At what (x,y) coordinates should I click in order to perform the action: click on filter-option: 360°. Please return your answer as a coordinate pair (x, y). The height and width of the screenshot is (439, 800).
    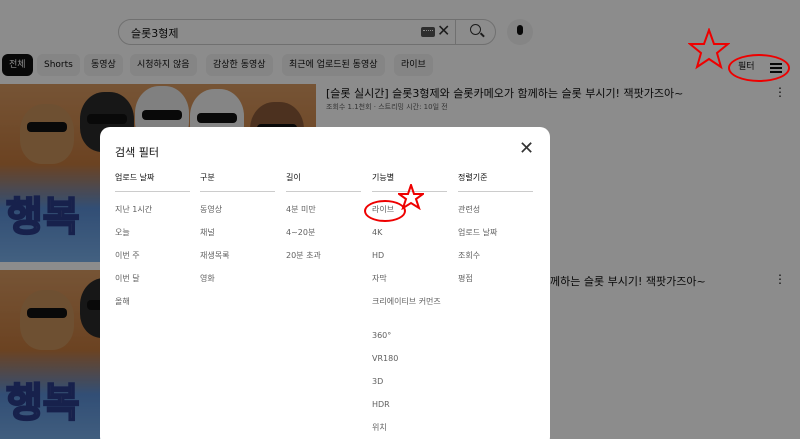
    Looking at the image, I should click on (409, 335).